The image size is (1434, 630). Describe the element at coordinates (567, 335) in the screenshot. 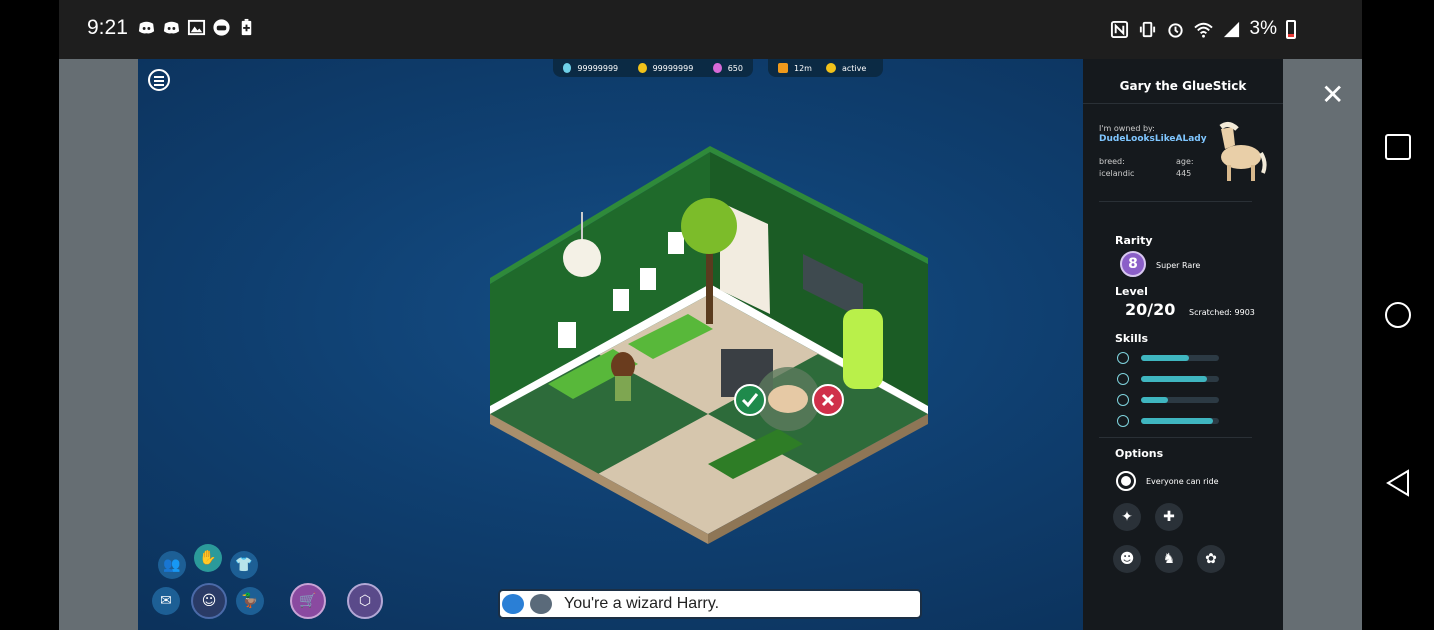

I see `wall-picture` at that location.